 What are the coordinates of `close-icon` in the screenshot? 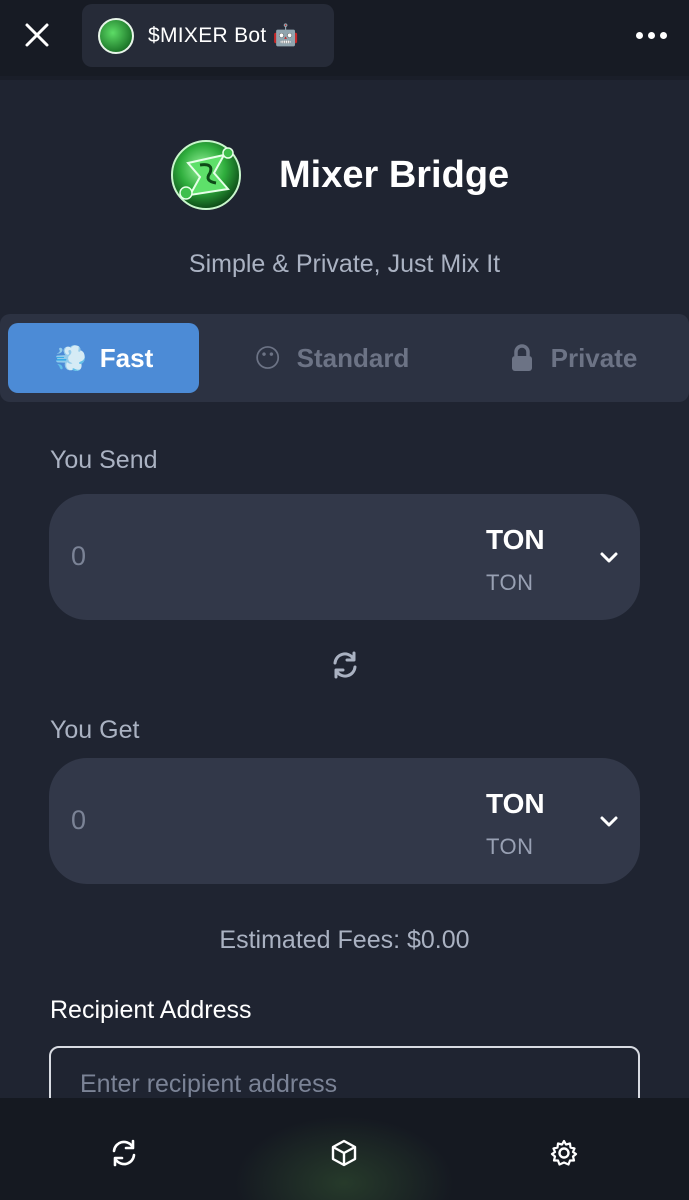 It's located at (37, 35).